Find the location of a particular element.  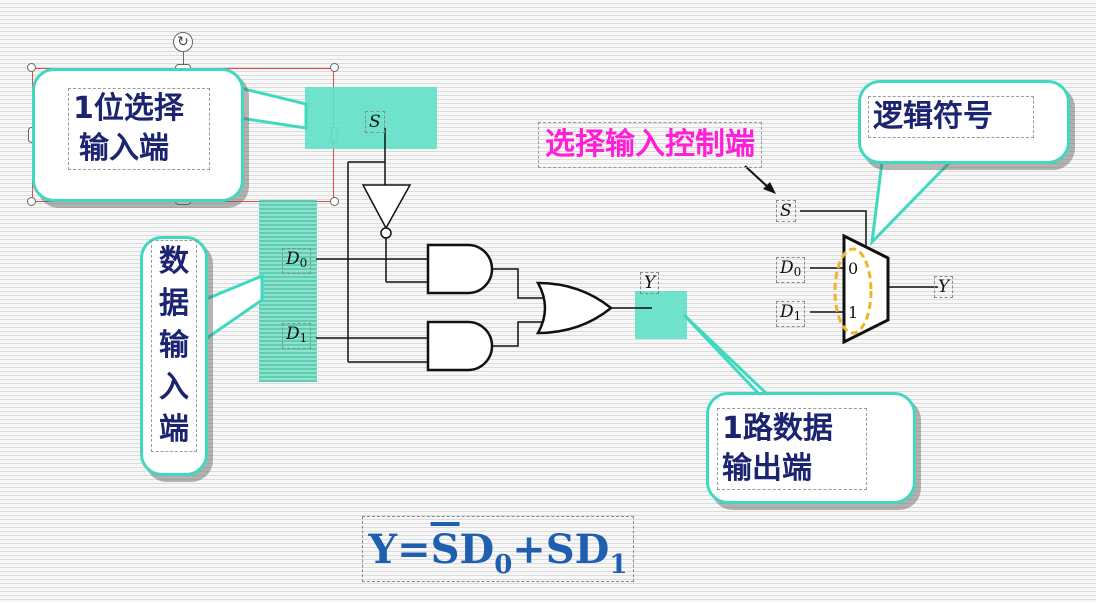

symbol-d1-label: D1 is located at coordinates (791, 314).